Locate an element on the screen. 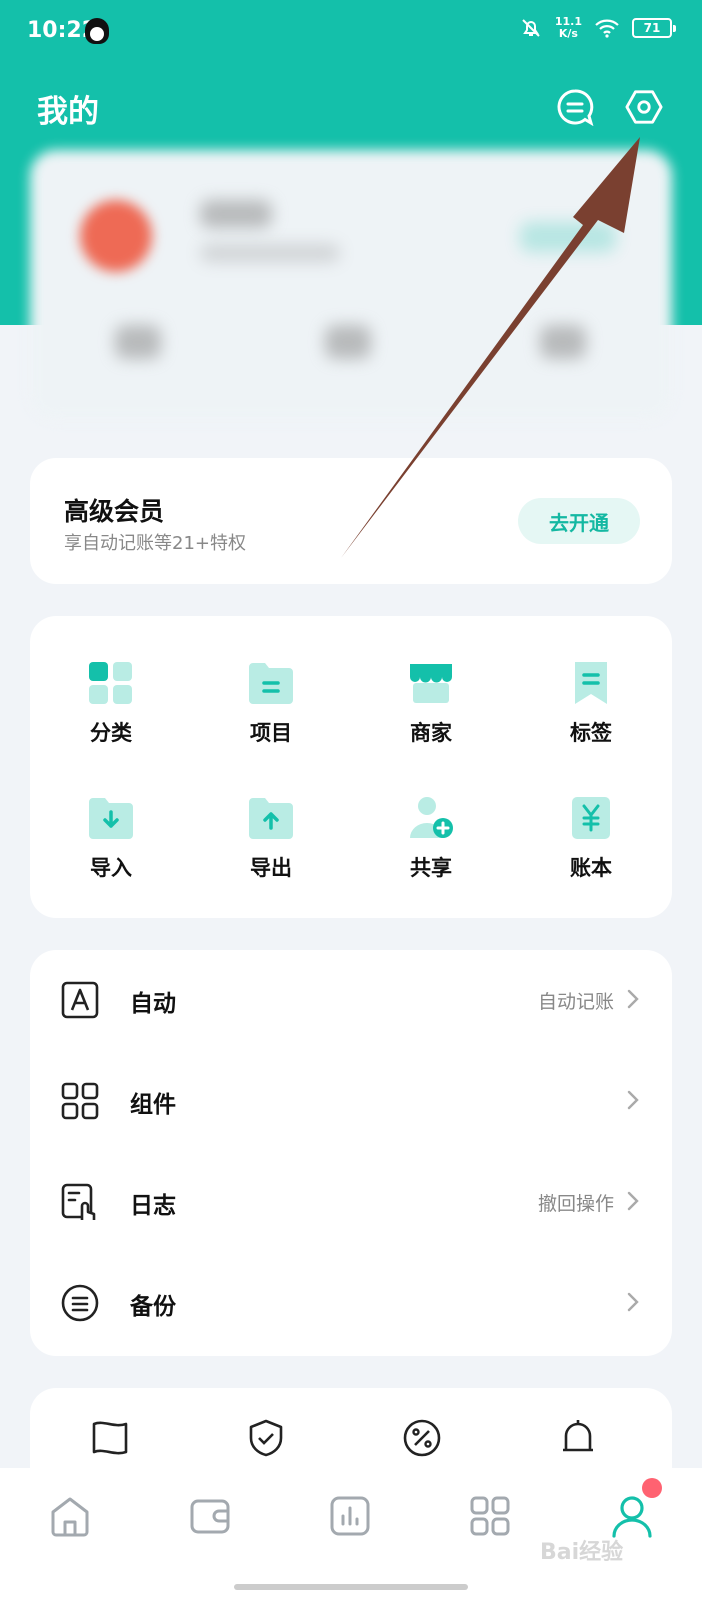  grid-label: 导入 is located at coordinates (111, 868).